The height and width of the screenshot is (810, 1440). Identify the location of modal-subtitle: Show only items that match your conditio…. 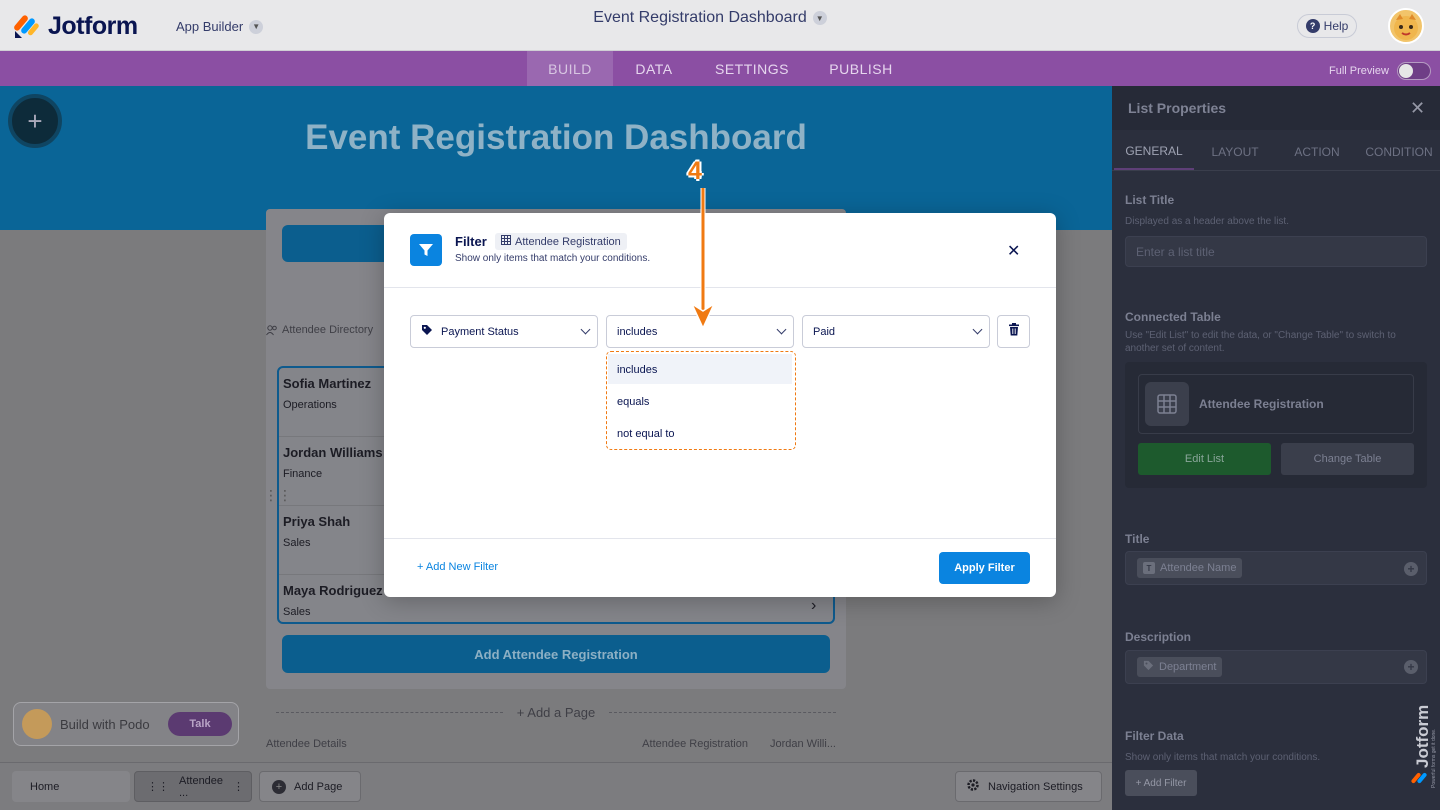
(553, 258).